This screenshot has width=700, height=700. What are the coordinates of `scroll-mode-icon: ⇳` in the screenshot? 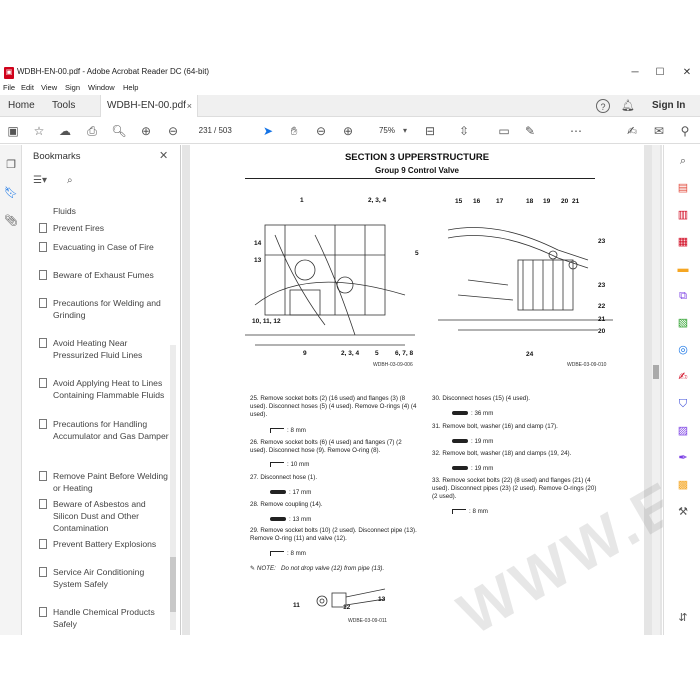 It's located at (464, 131).